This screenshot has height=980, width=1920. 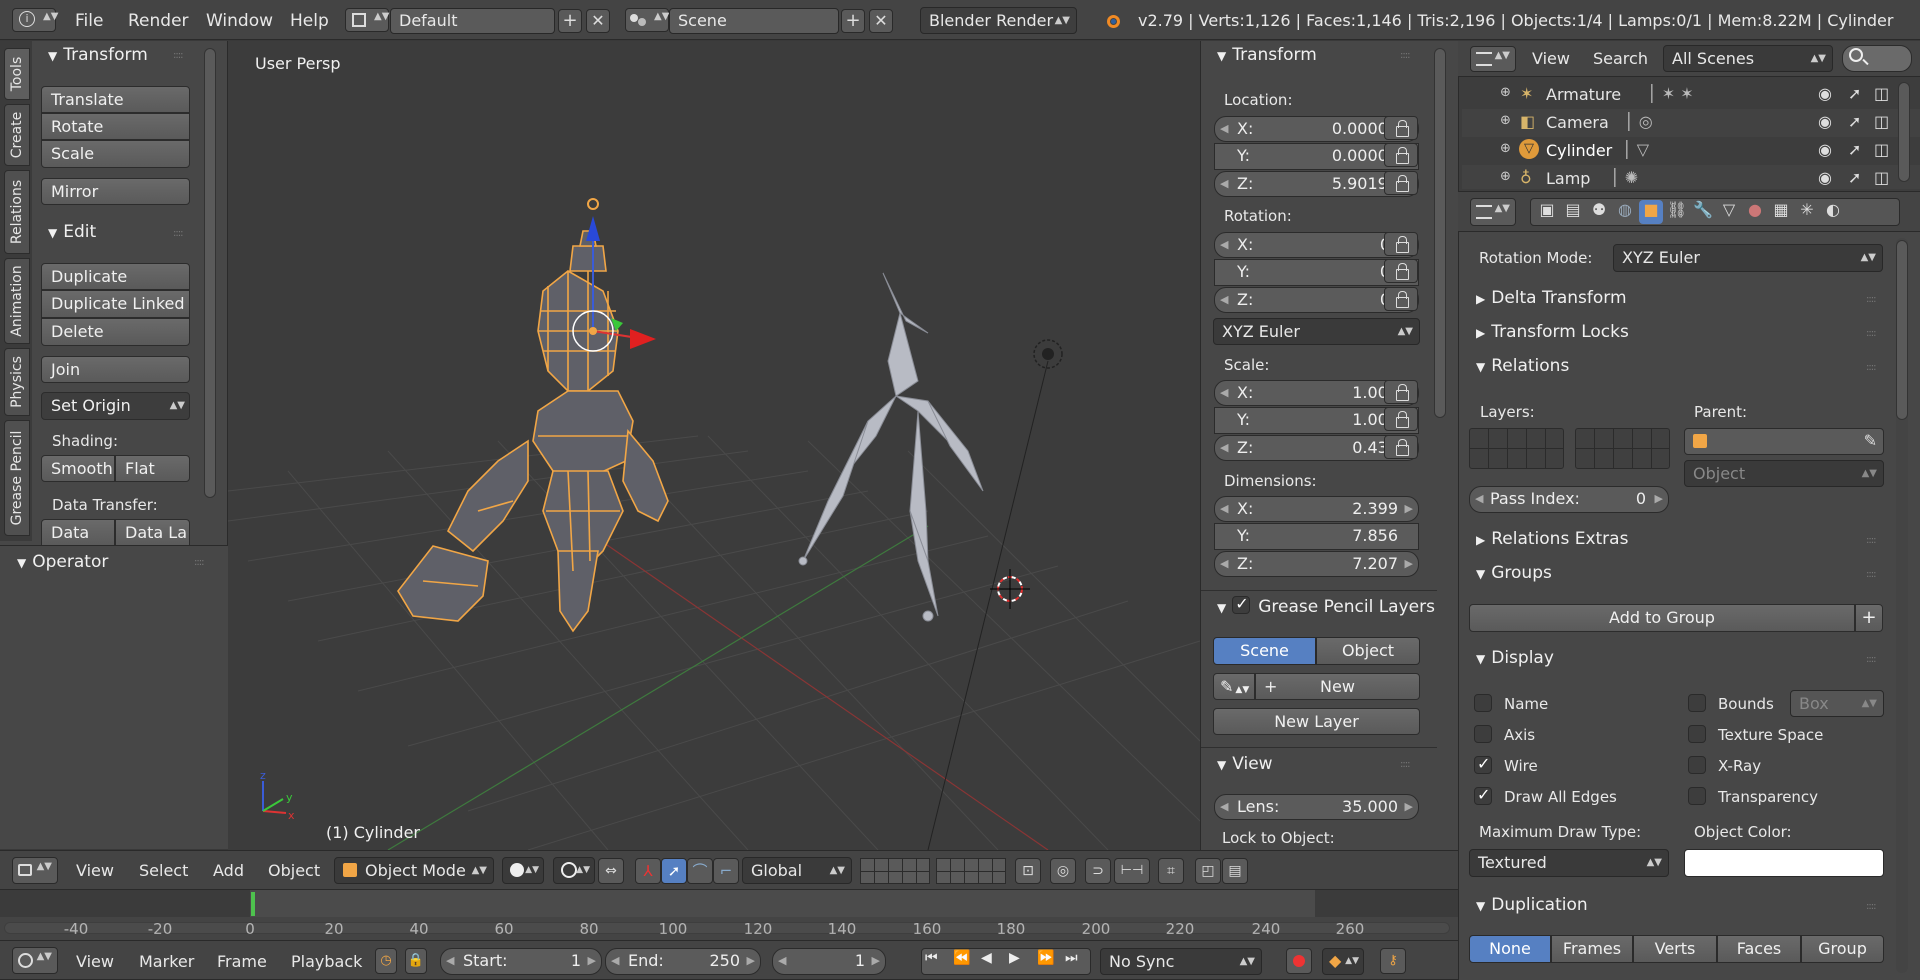 What do you see at coordinates (1401, 419) in the screenshot?
I see `scale-y-lock-icon` at bounding box center [1401, 419].